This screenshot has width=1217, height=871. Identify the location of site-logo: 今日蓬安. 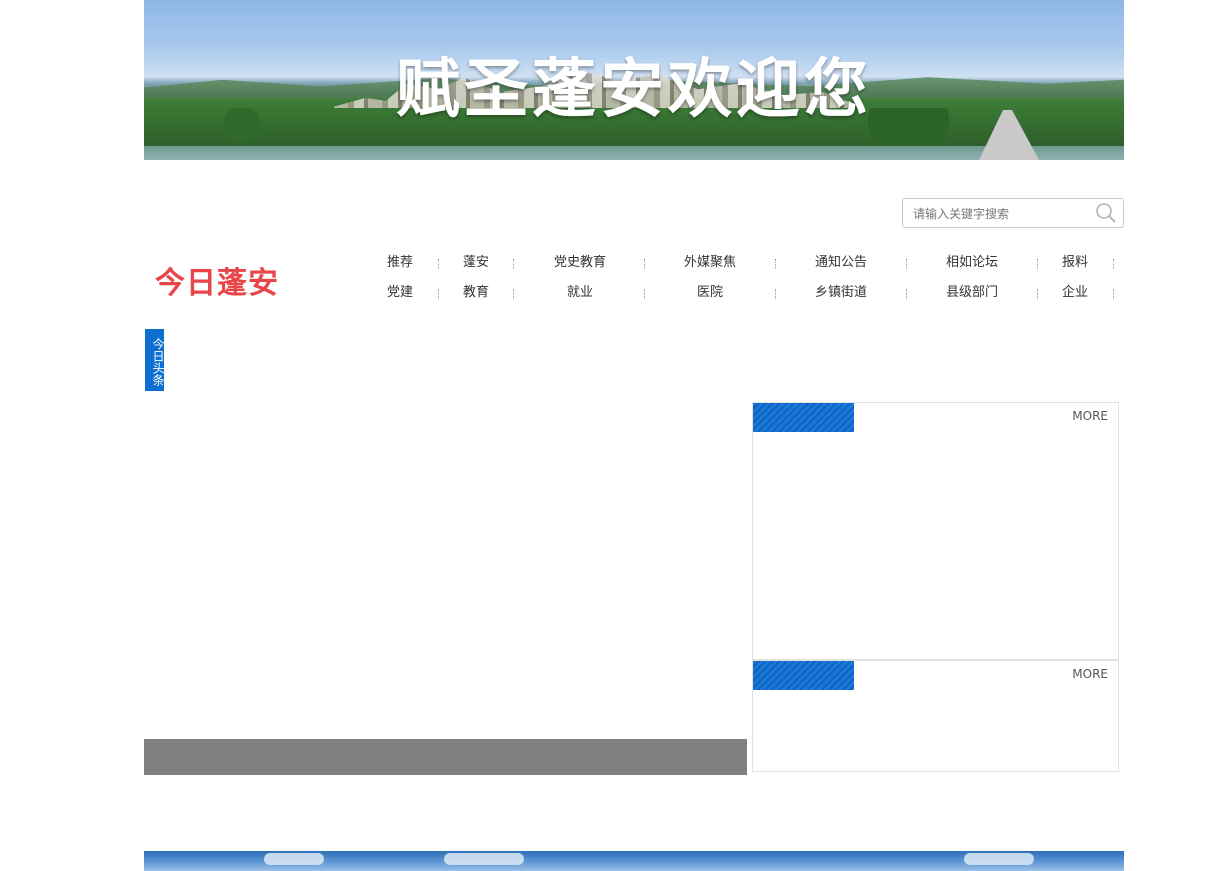
(217, 280).